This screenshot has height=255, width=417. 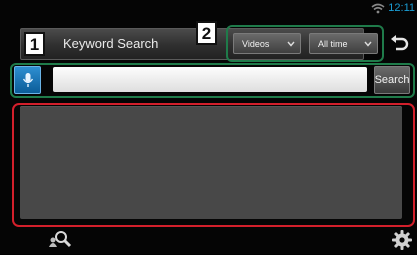 I want to click on wifi-icon, so click(x=378, y=8).